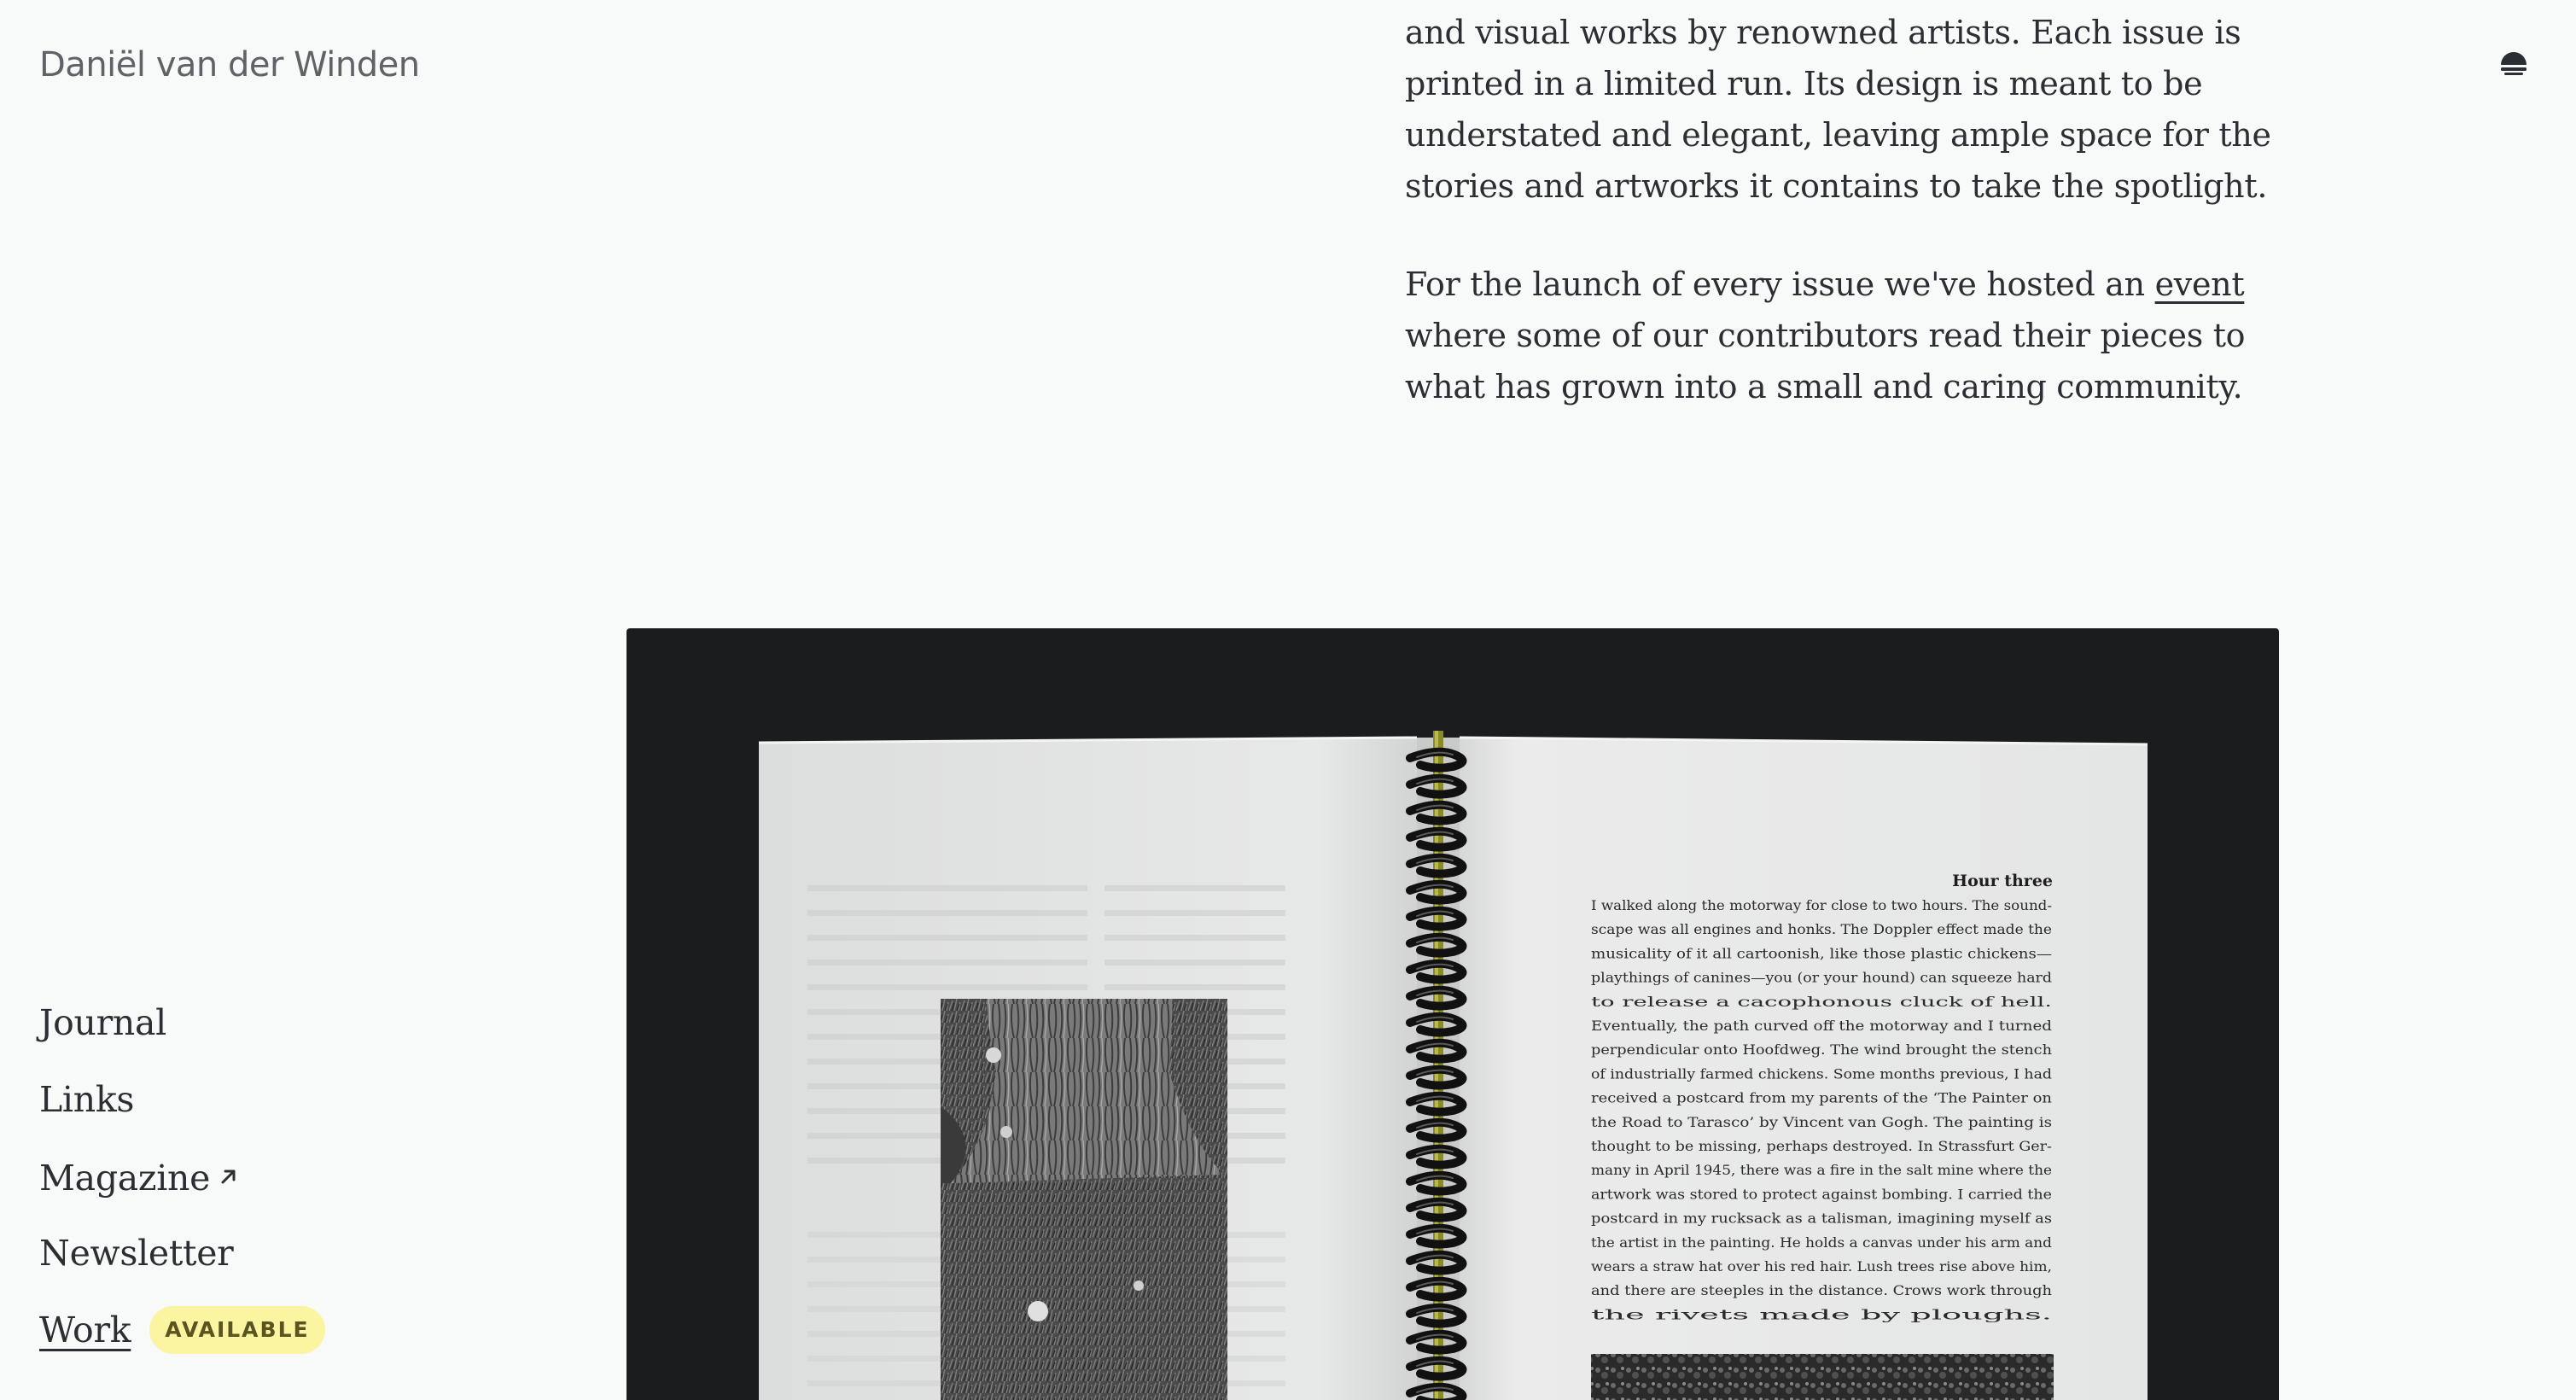  Describe the element at coordinates (86, 1099) in the screenshot. I see `nav-link-links: Links` at that location.